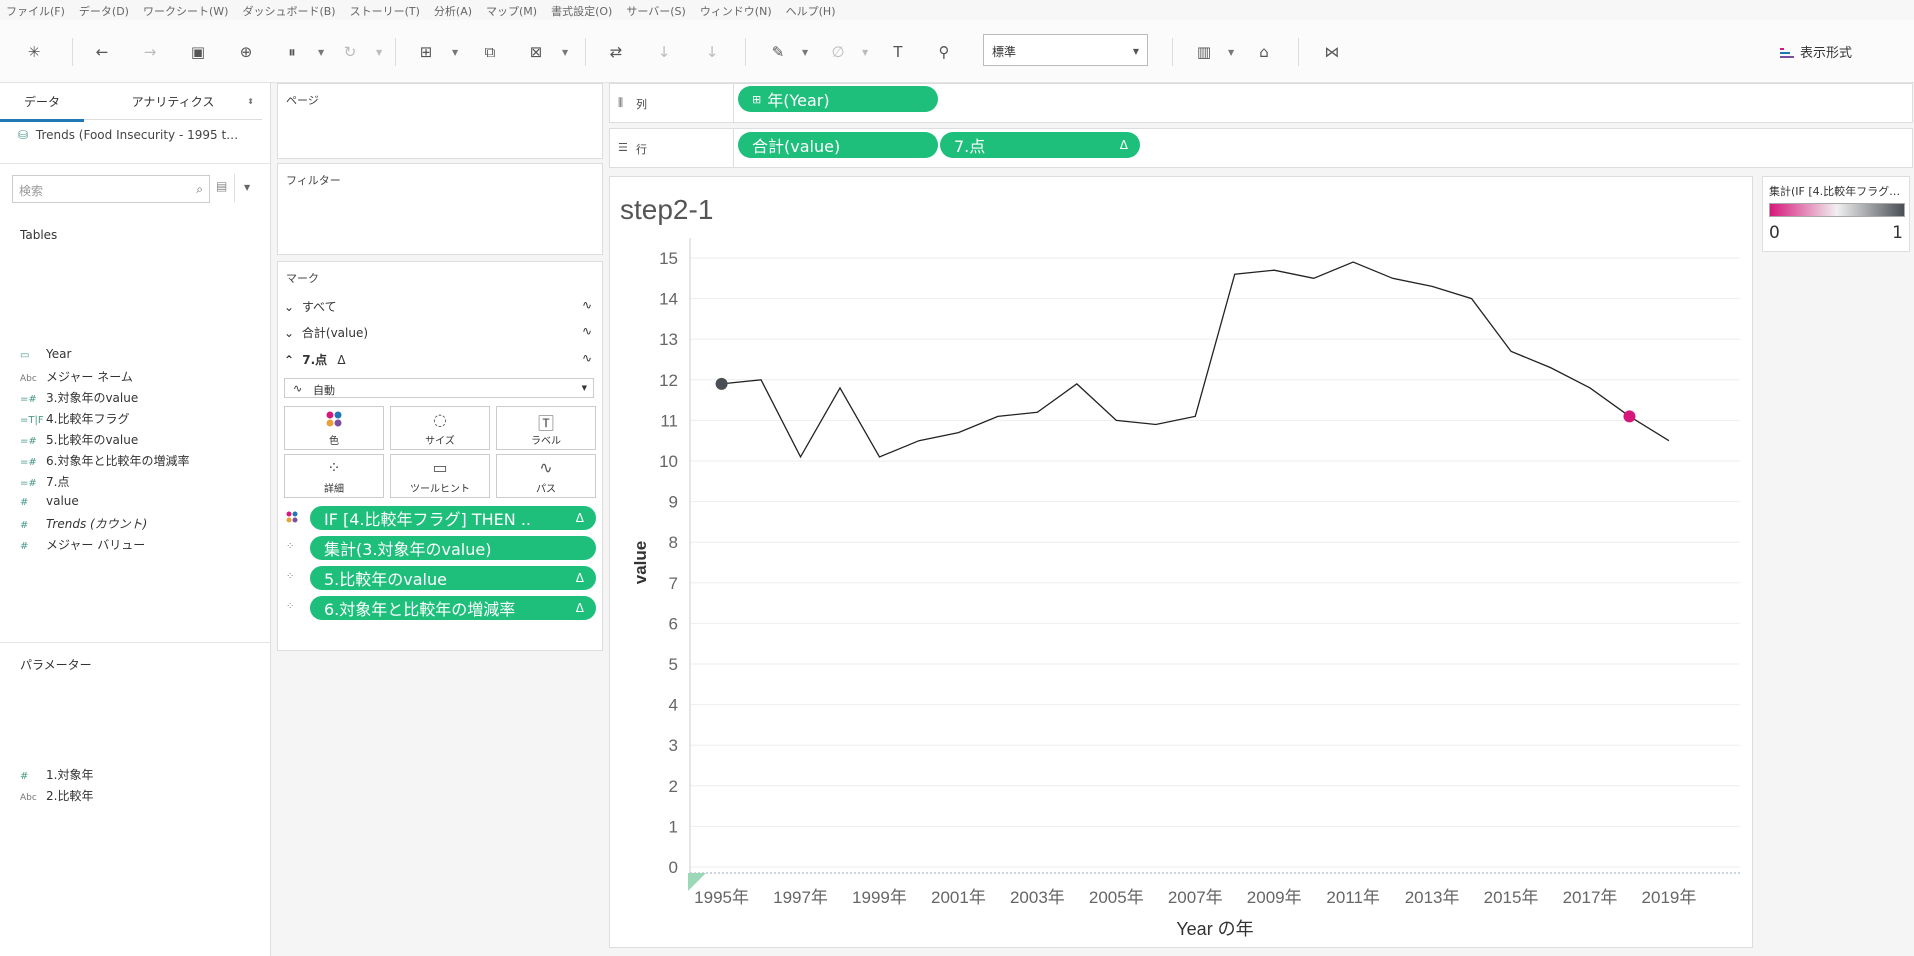 The image size is (1914, 956). What do you see at coordinates (324, 390) in the screenshot?
I see `mark-type-value: 自動` at bounding box center [324, 390].